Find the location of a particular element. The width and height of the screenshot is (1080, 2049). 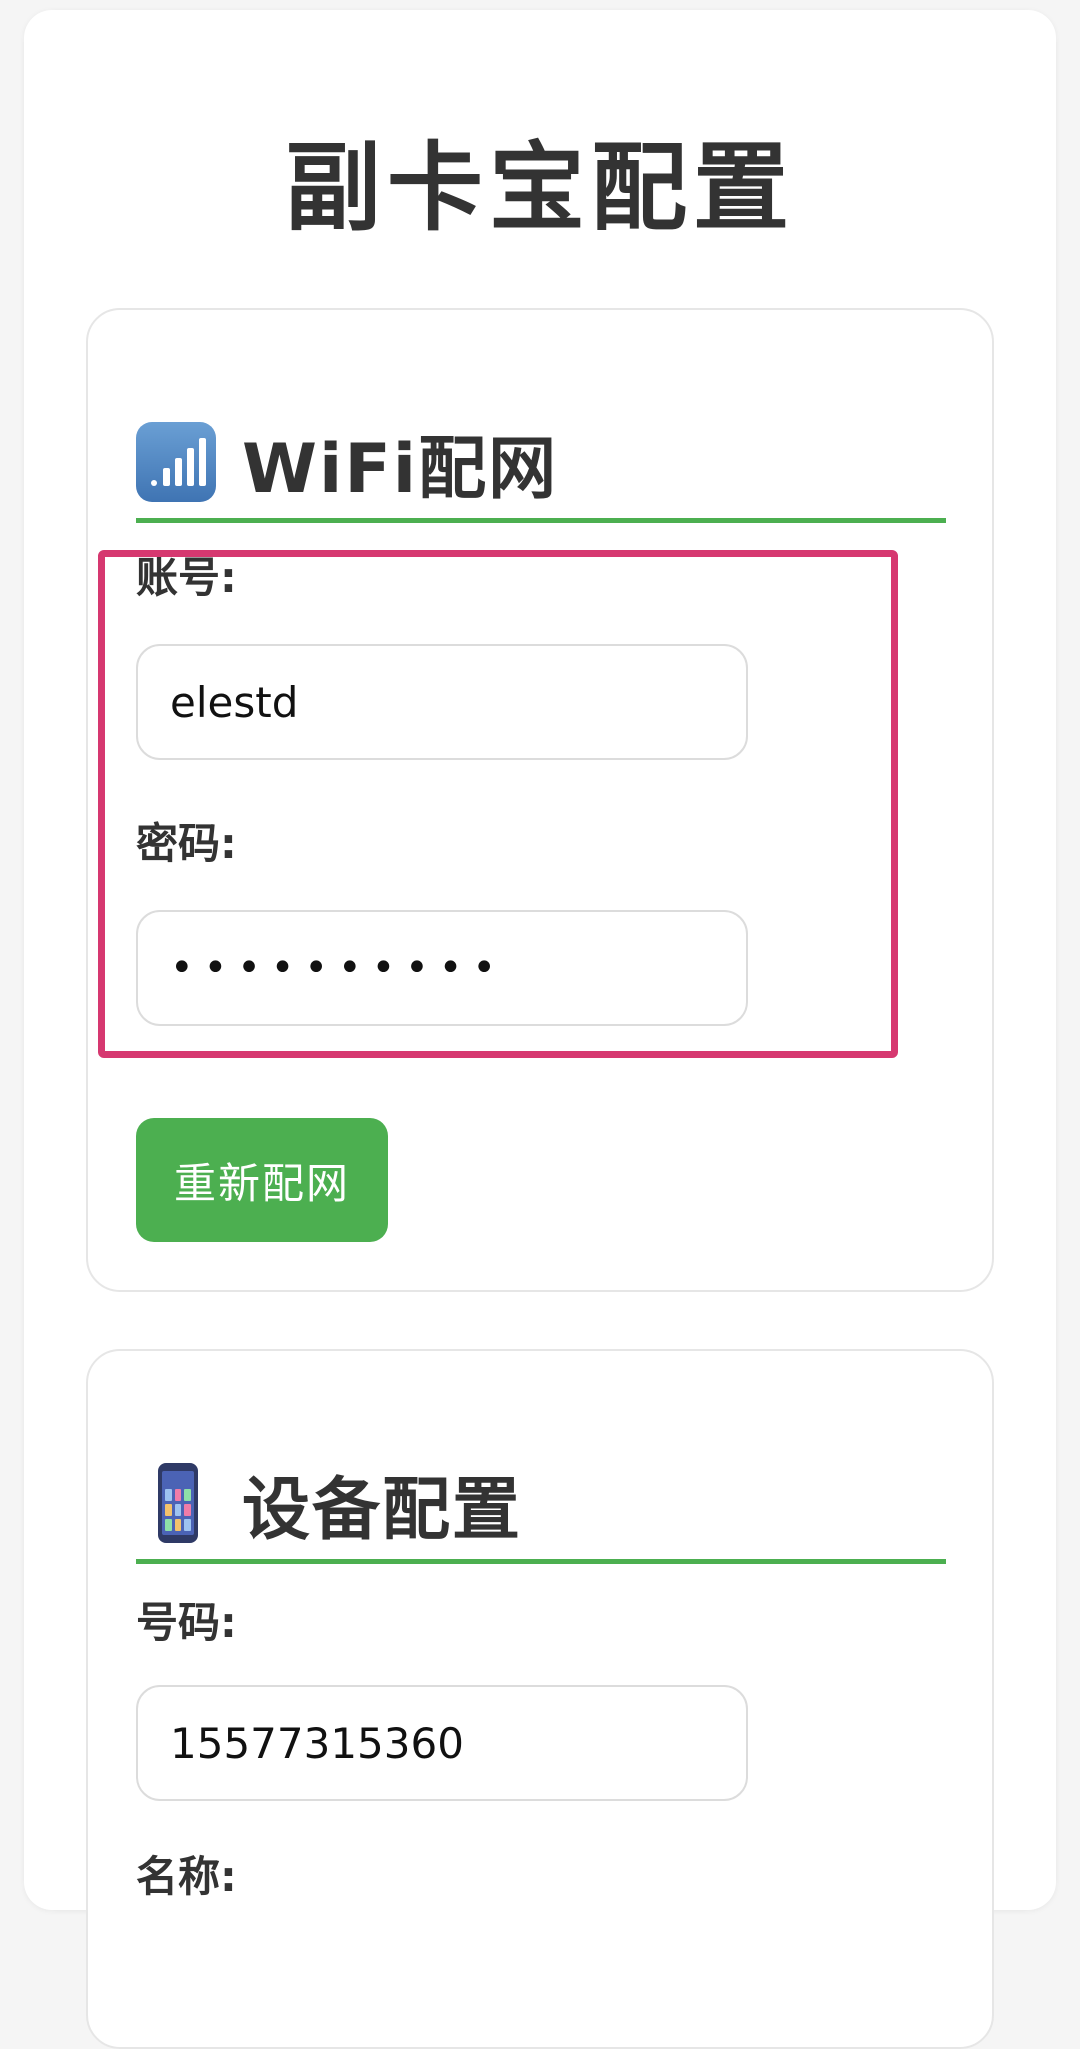

wifi-section-title: WiFi配网 is located at coordinates (400, 469).